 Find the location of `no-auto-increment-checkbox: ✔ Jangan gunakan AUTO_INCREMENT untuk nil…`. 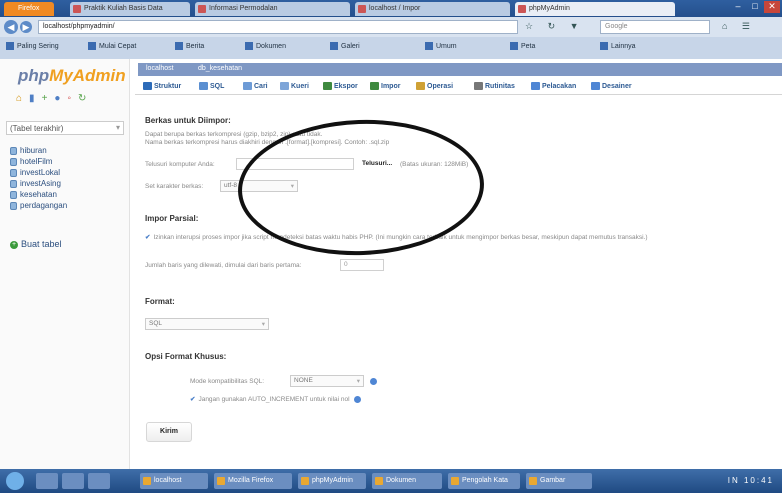

no-auto-increment-checkbox: ✔ Jangan gunakan AUTO_INCREMENT untuk nil… is located at coordinates (275, 399).